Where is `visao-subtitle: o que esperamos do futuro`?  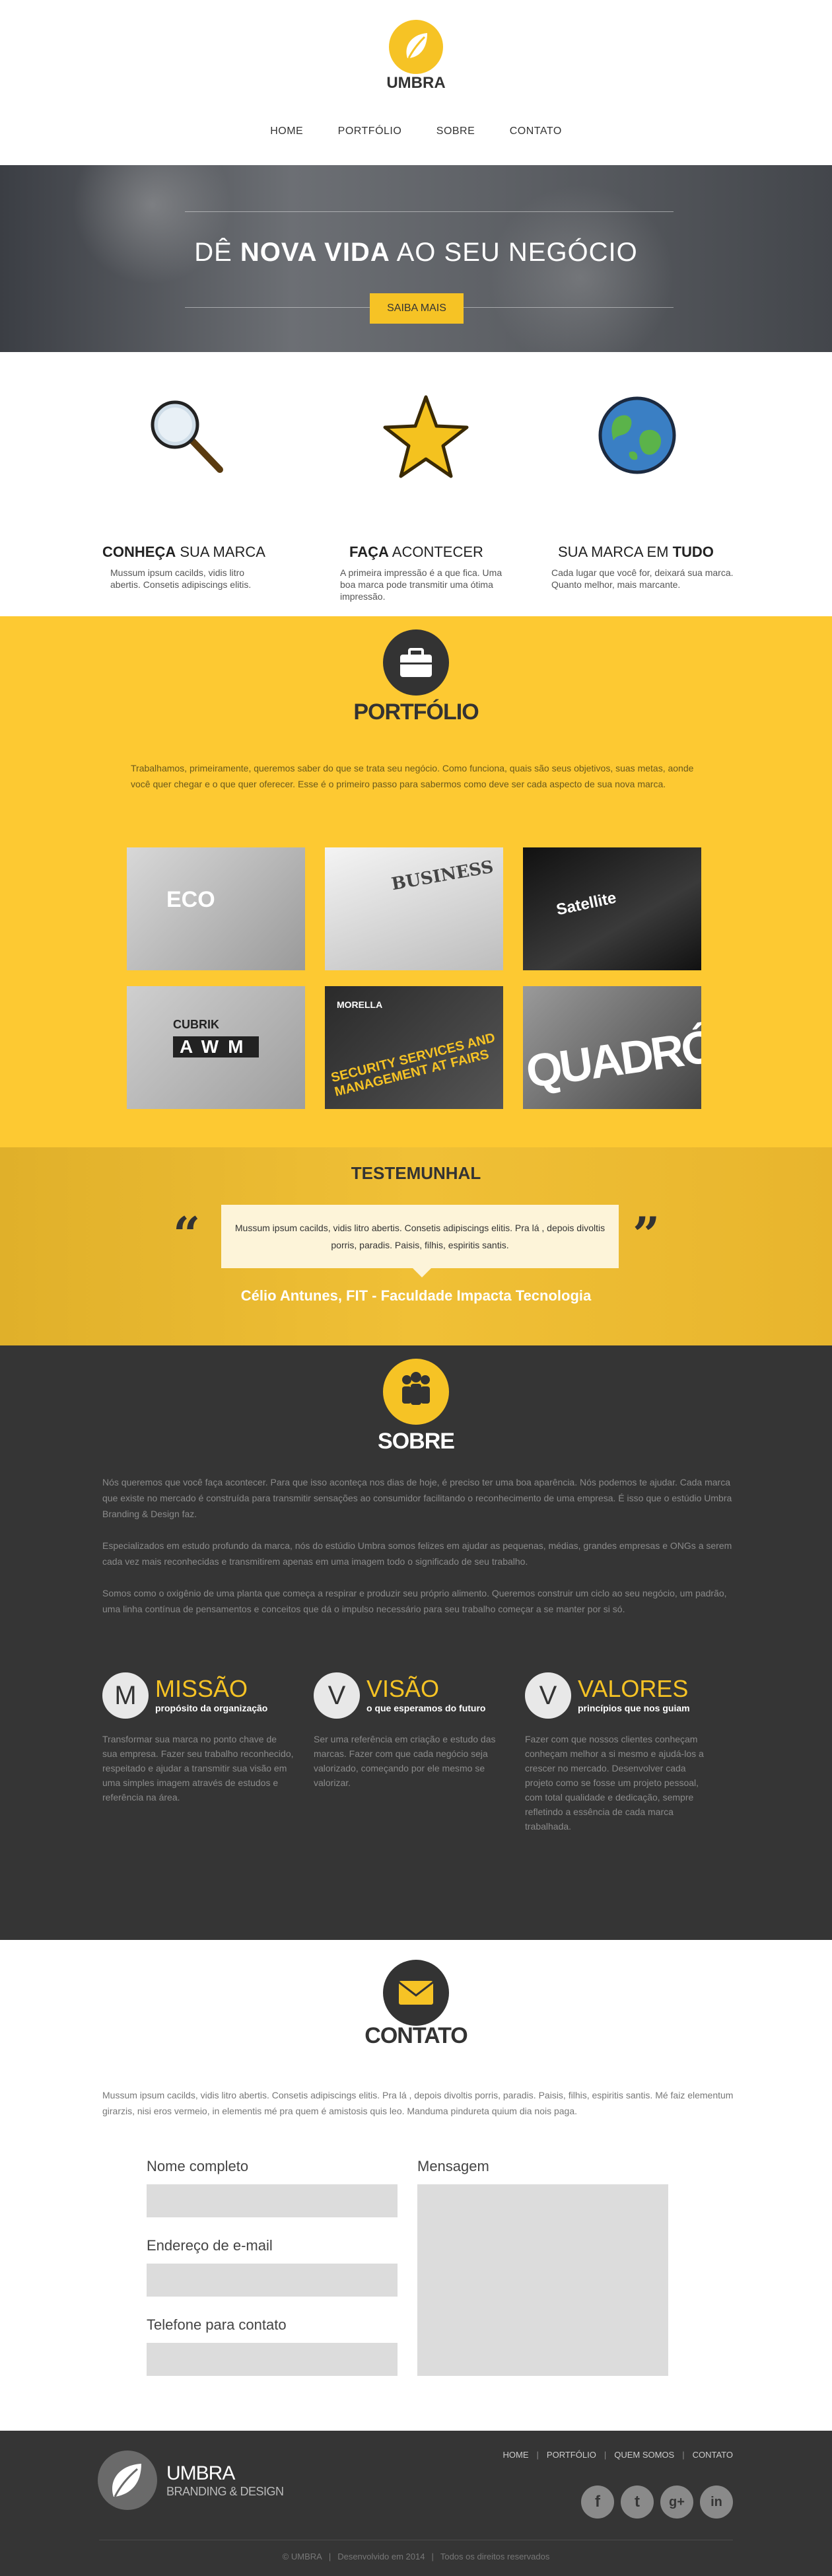
visao-subtitle: o que esperamos do futuro is located at coordinates (426, 1708).